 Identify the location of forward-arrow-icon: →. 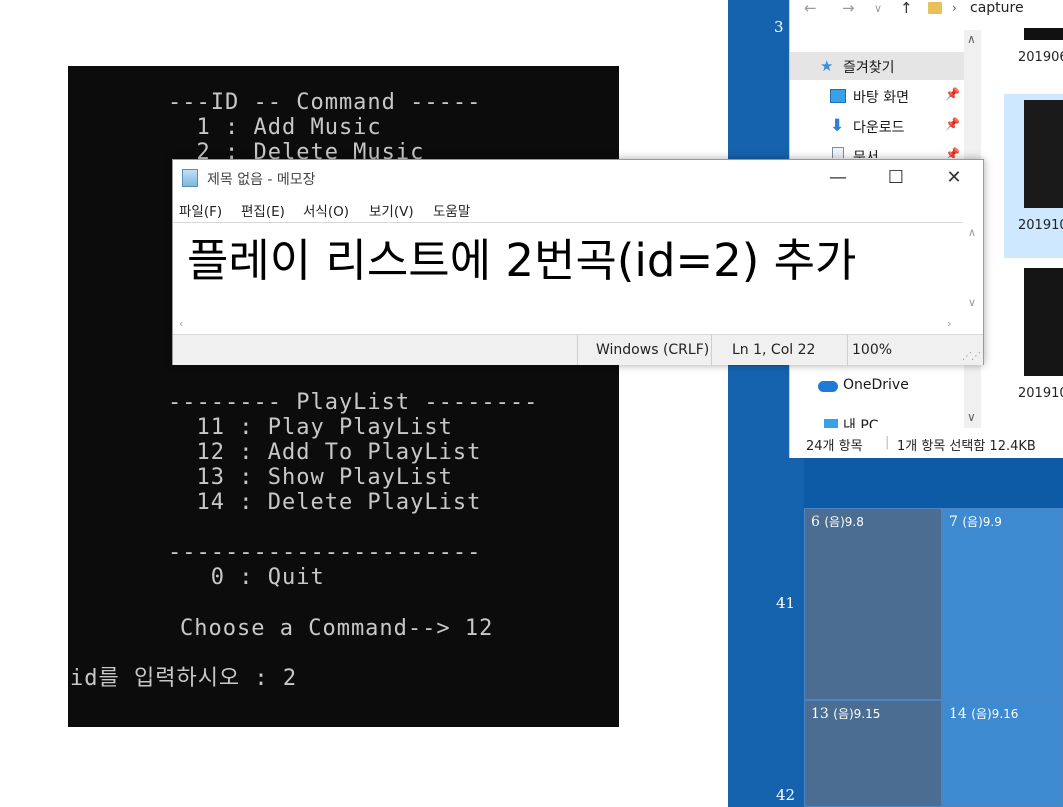
(848, 8).